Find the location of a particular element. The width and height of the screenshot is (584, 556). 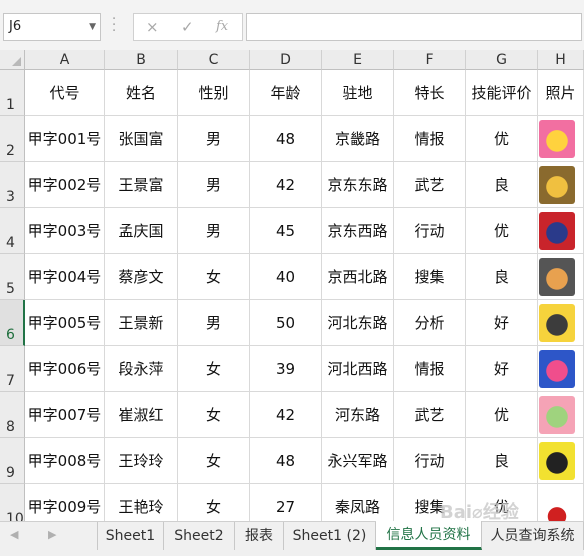

row-header-1: 1 is located at coordinates (12, 93).